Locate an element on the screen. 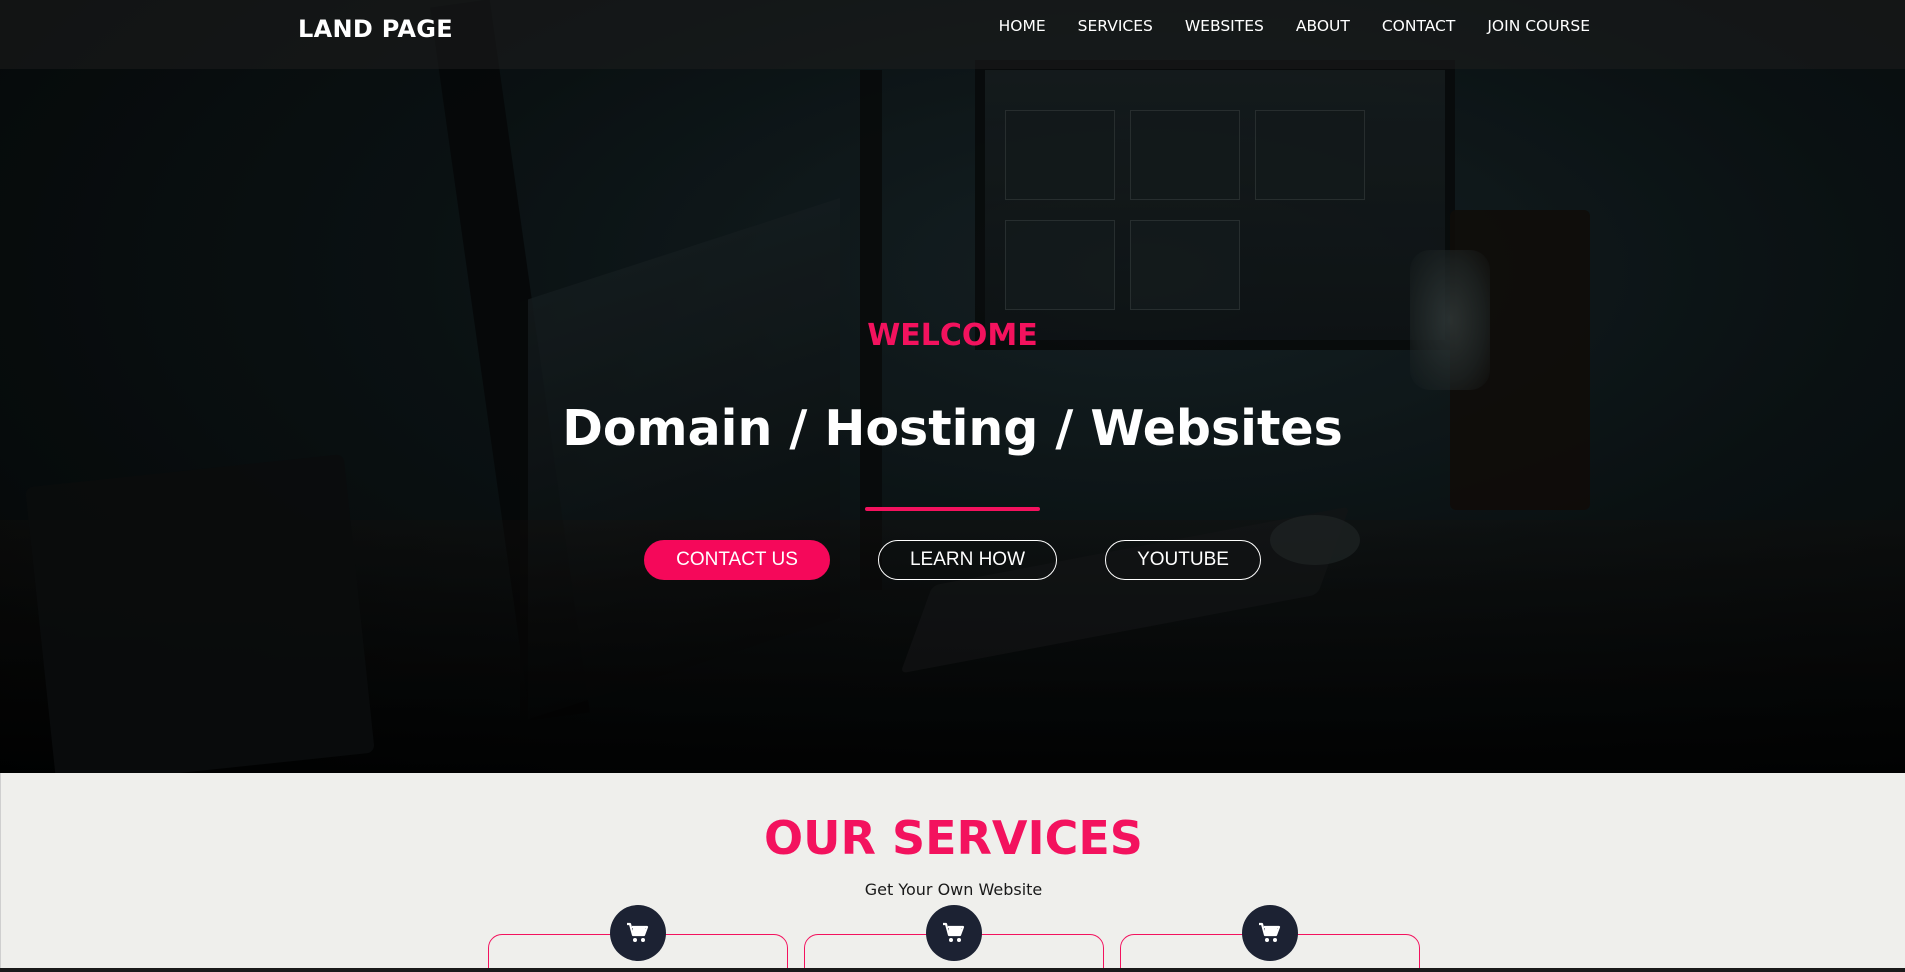 This screenshot has width=1905, height=972. site-logo: LAND PAGE is located at coordinates (375, 29).